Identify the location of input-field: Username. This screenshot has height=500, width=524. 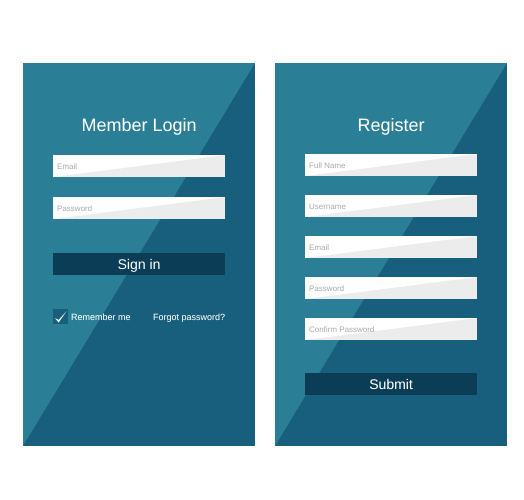
(391, 206).